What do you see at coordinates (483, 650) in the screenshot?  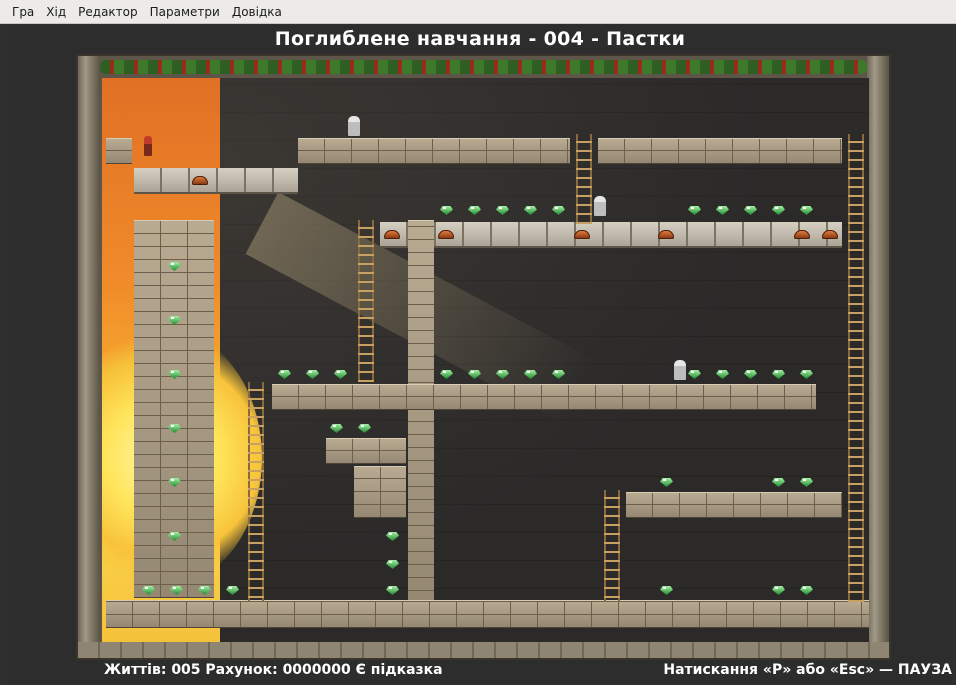 I see `frame-bottom` at bounding box center [483, 650].